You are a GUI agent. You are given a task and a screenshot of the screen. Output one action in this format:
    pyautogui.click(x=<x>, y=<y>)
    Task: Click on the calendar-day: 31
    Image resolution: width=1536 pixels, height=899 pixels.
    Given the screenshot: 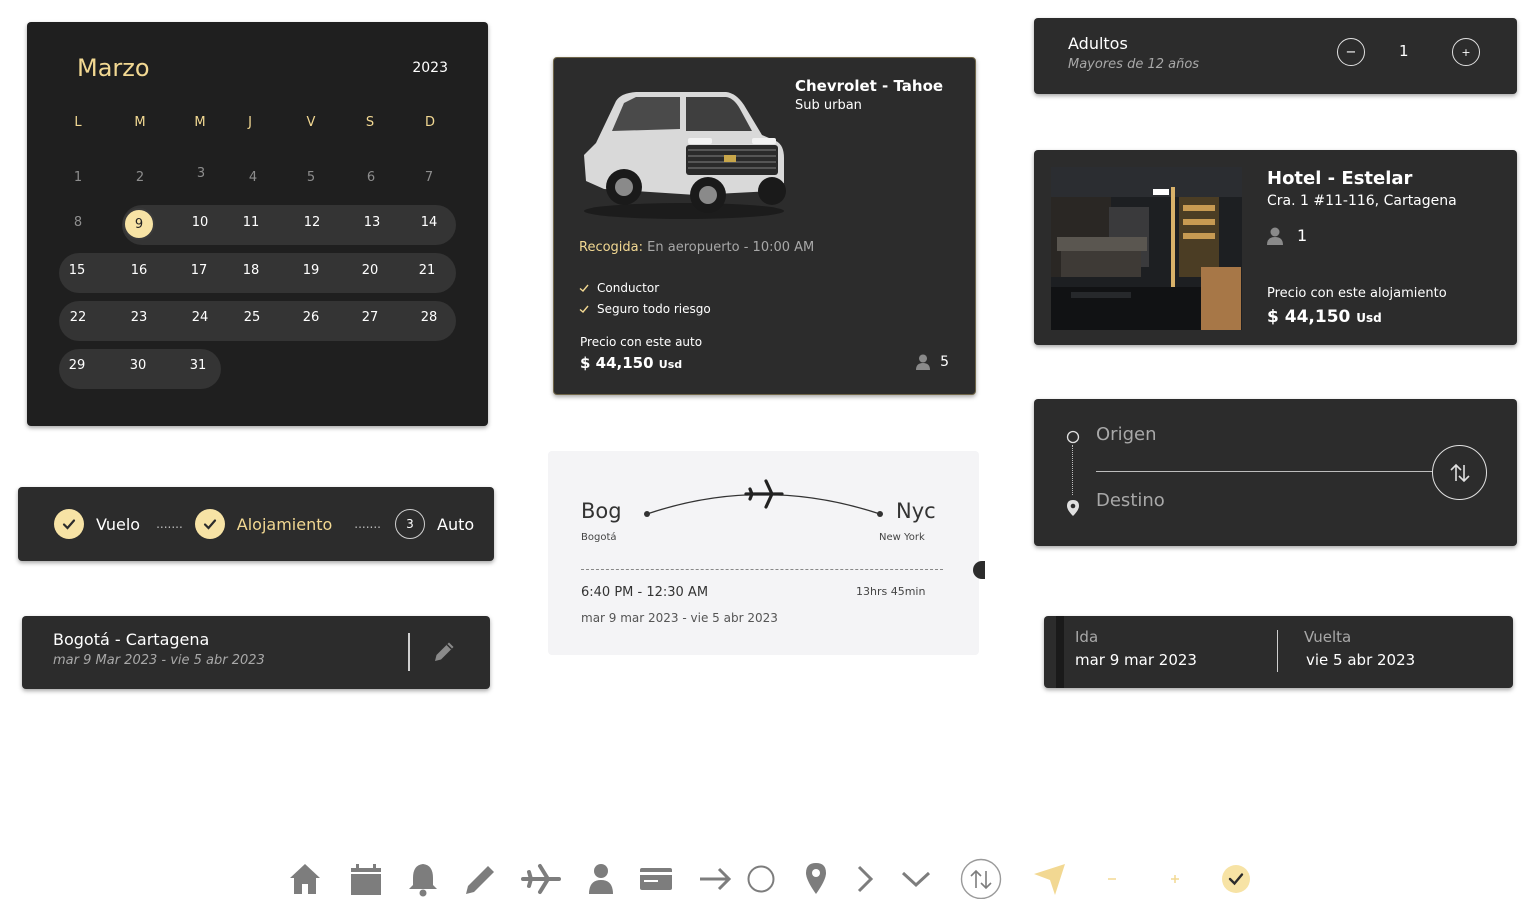 What is the action you would take?
    pyautogui.click(x=198, y=365)
    